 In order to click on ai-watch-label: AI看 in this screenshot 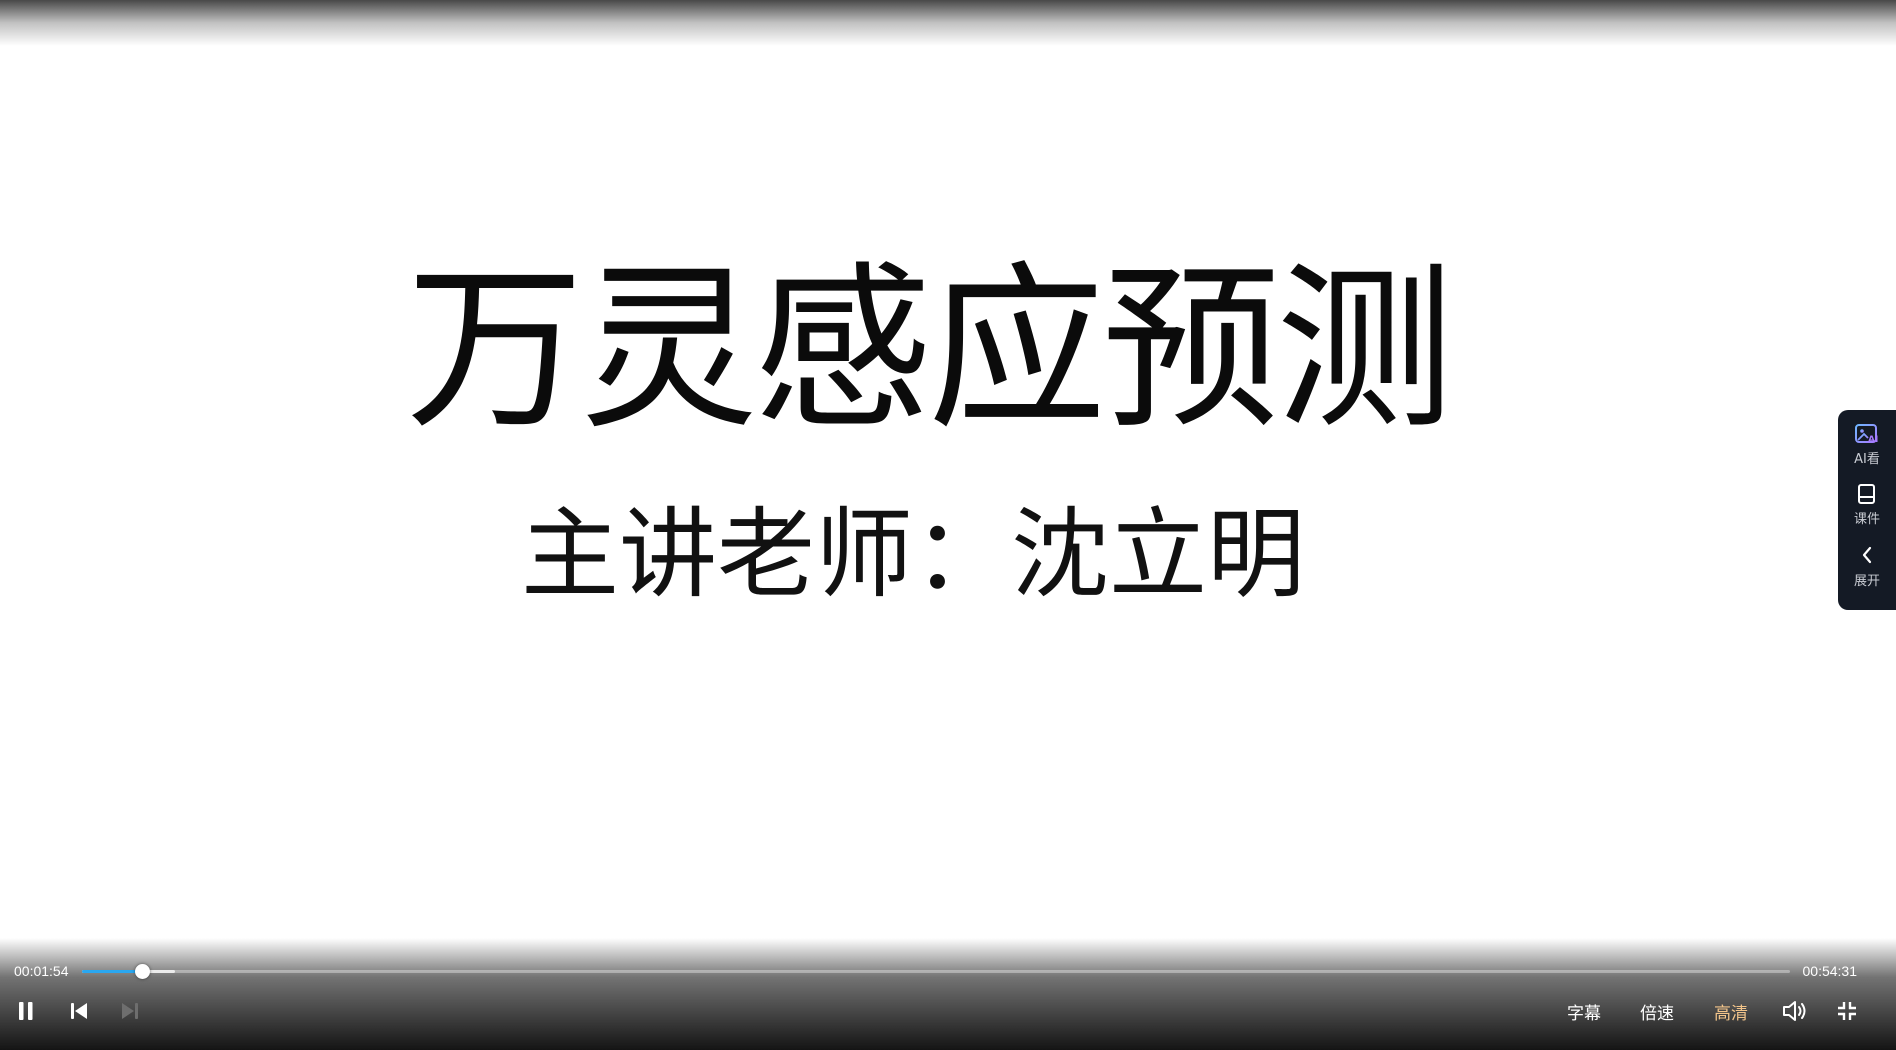, I will do `click(1867, 459)`.